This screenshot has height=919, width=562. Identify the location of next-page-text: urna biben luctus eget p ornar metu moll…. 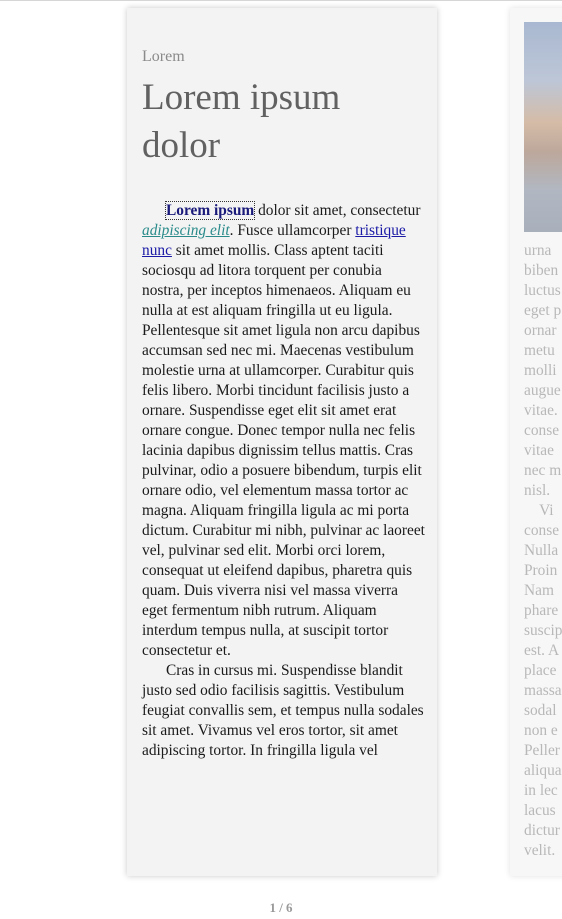
(543, 550).